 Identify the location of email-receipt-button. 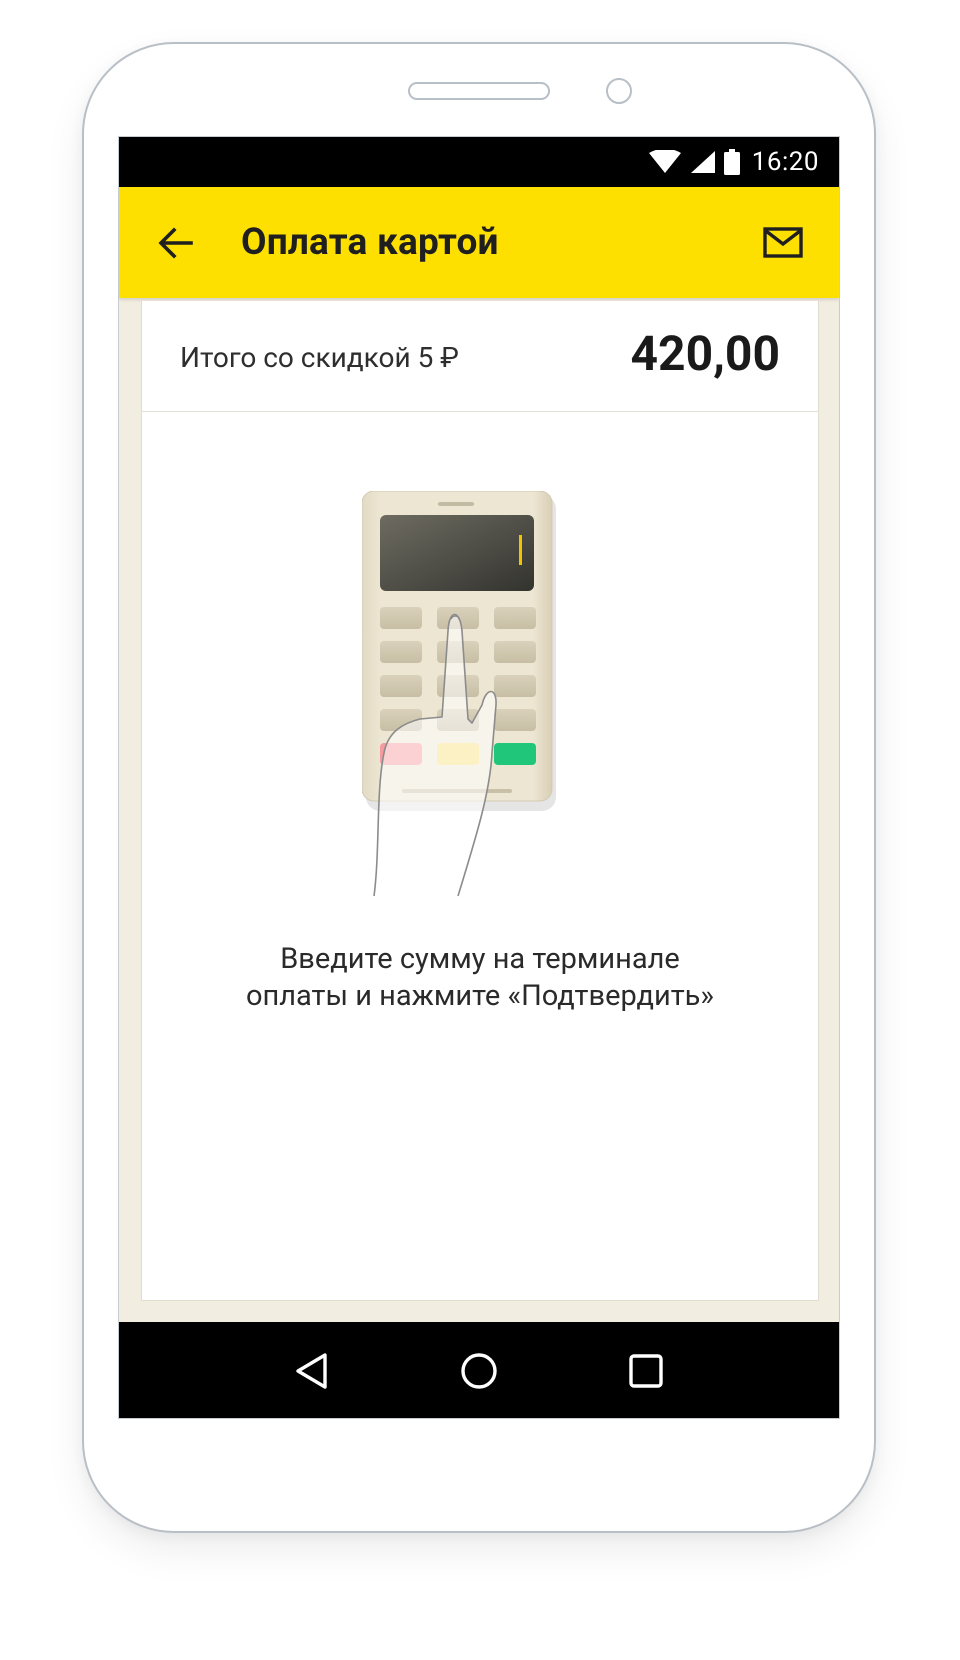
(783, 243).